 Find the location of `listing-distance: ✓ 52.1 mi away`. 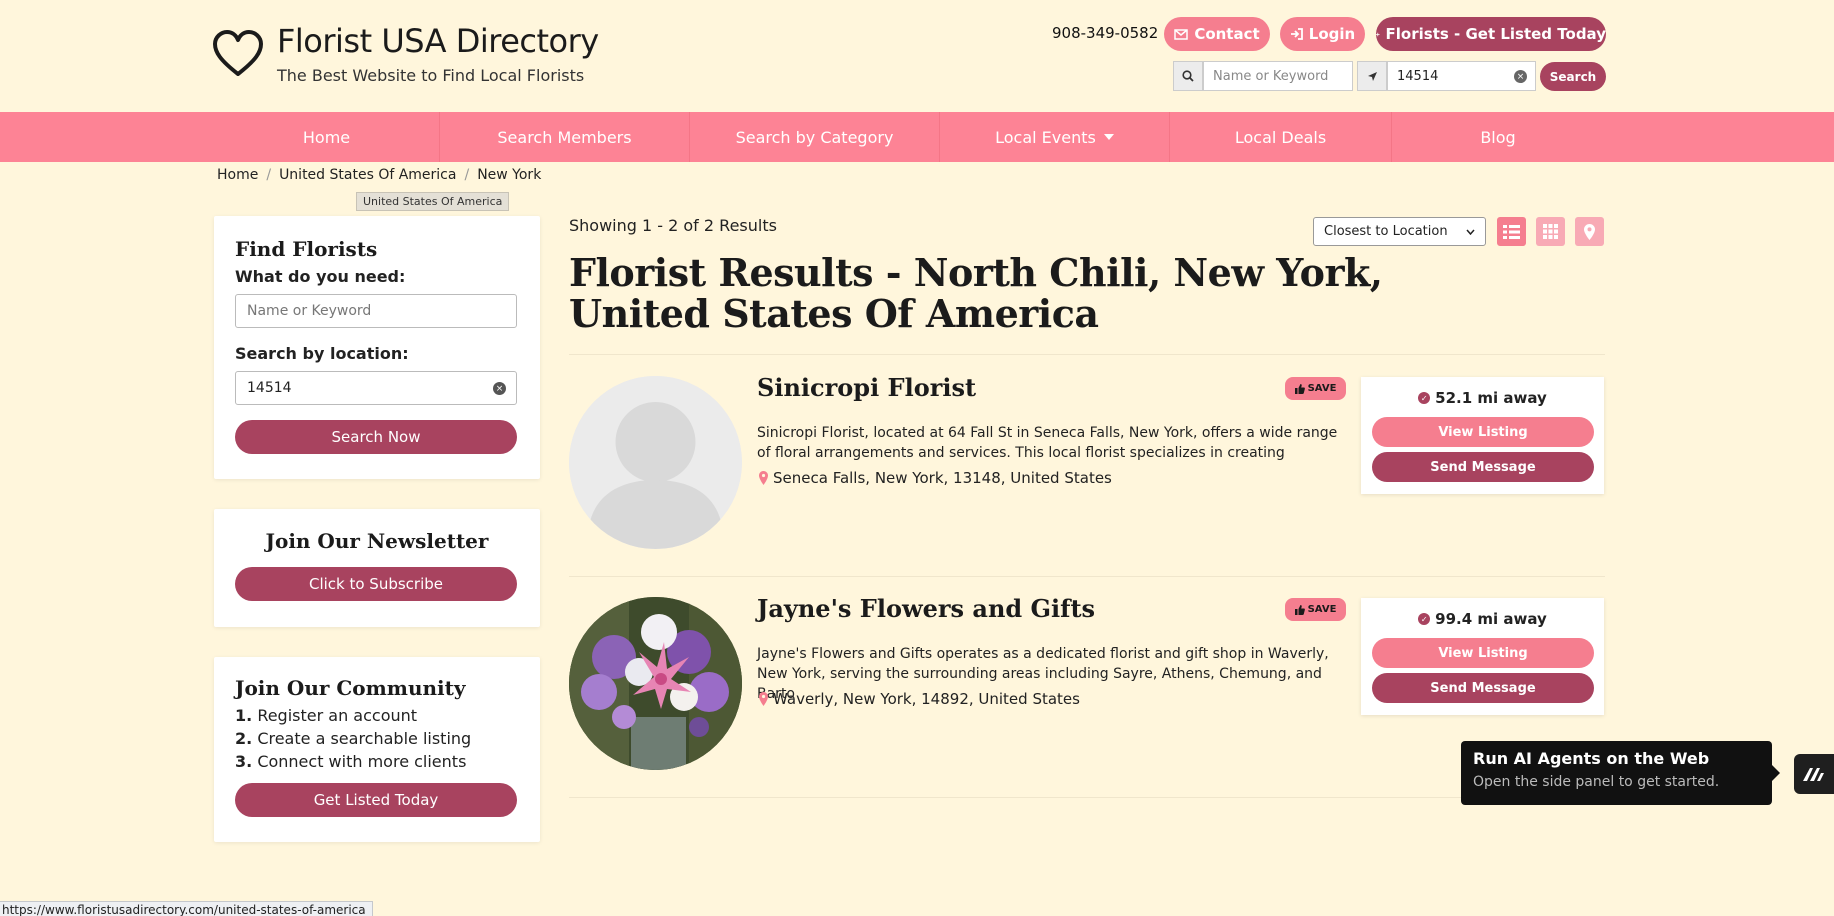

listing-distance: ✓ 52.1 mi away is located at coordinates (1482, 398).